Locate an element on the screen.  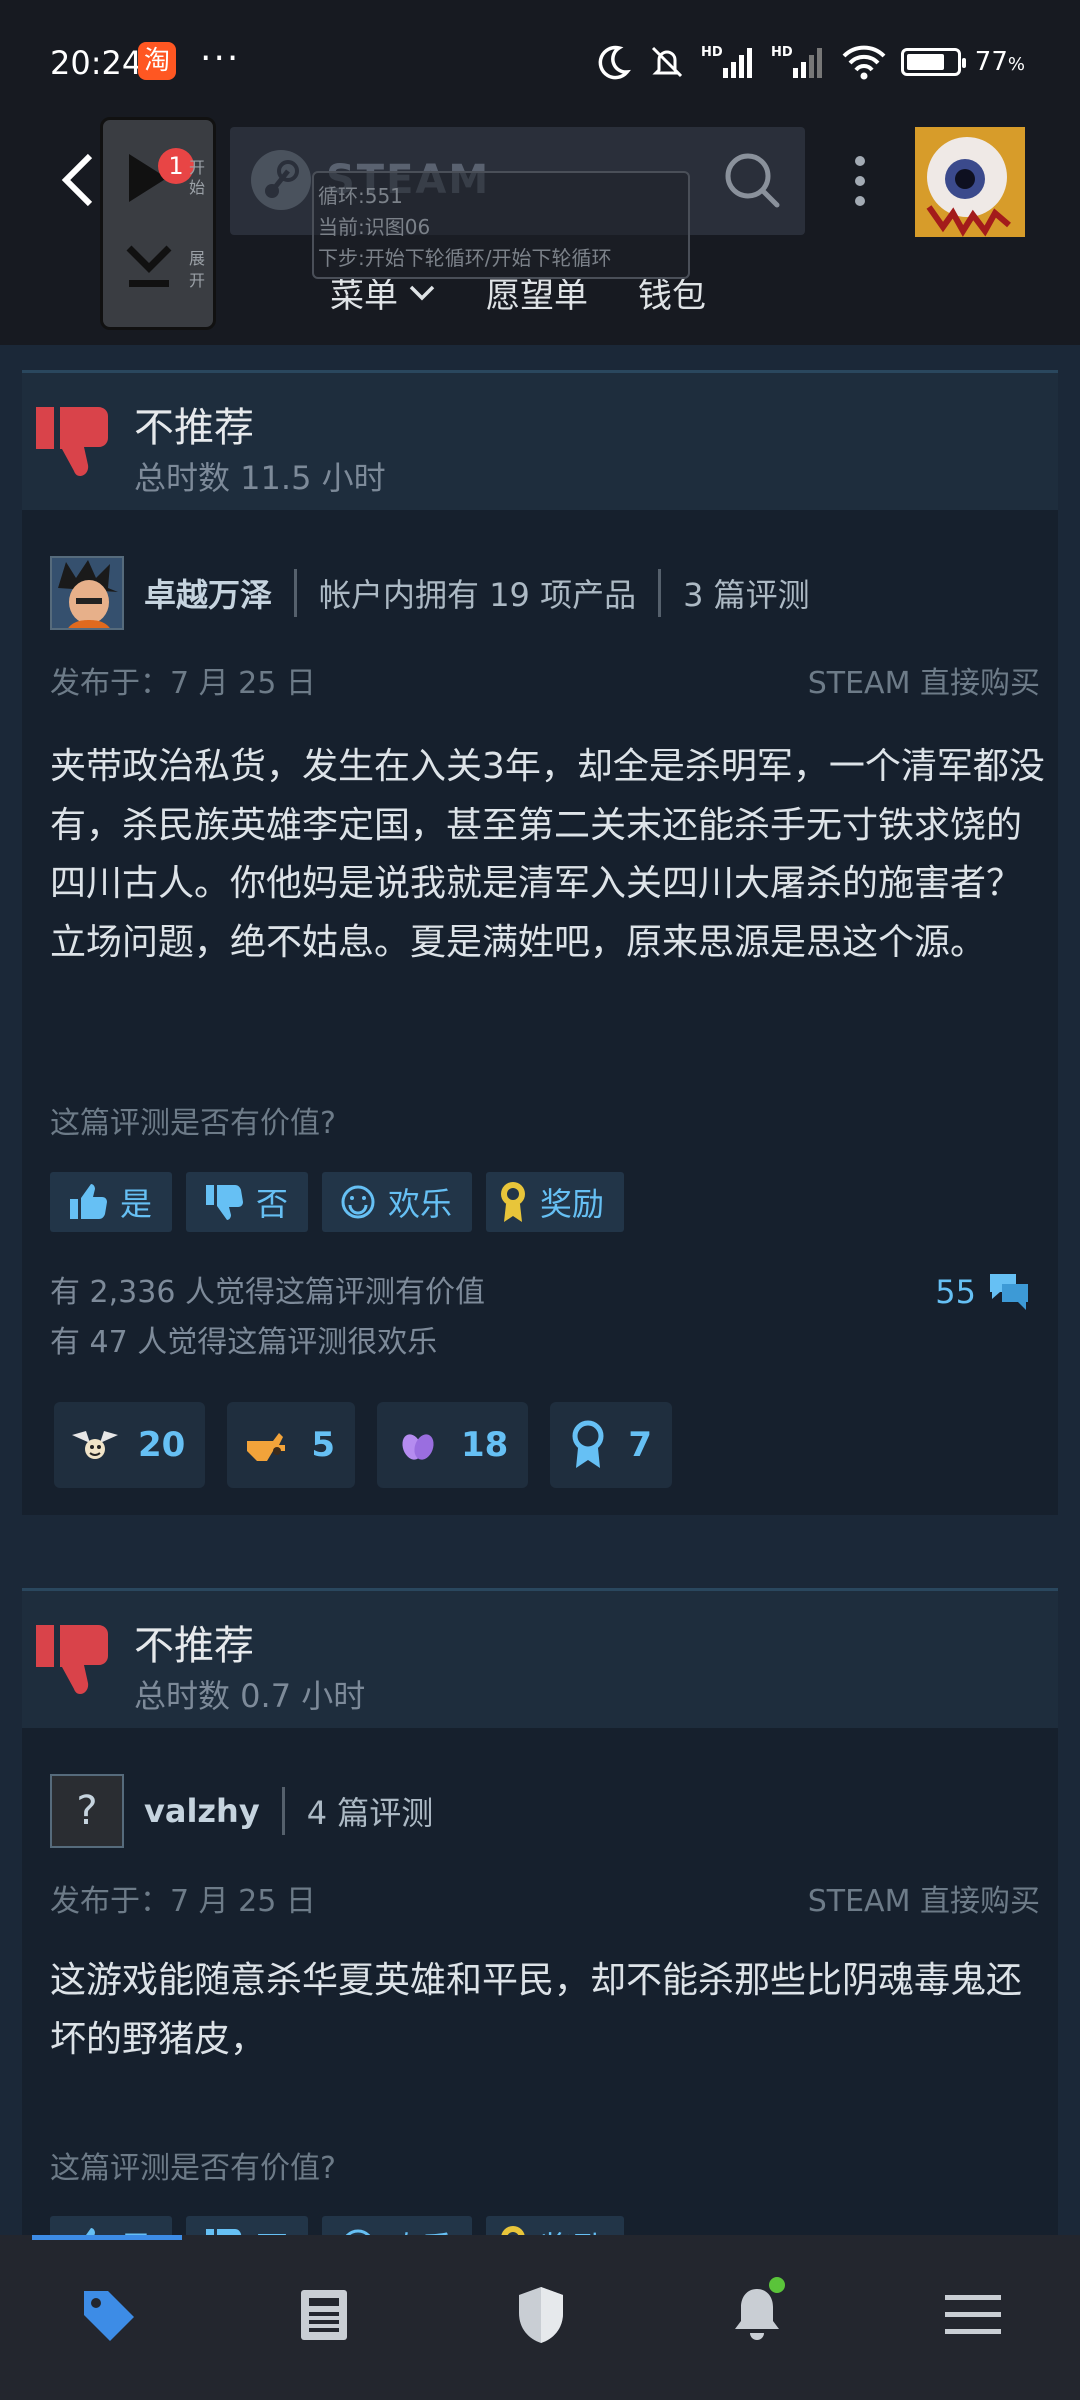
review-body: 这游戏能随意杀华夏英雄和平民，却不能杀那些比阴魂毒鬼还坏的野猪皮， is located at coordinates (536, 2010).